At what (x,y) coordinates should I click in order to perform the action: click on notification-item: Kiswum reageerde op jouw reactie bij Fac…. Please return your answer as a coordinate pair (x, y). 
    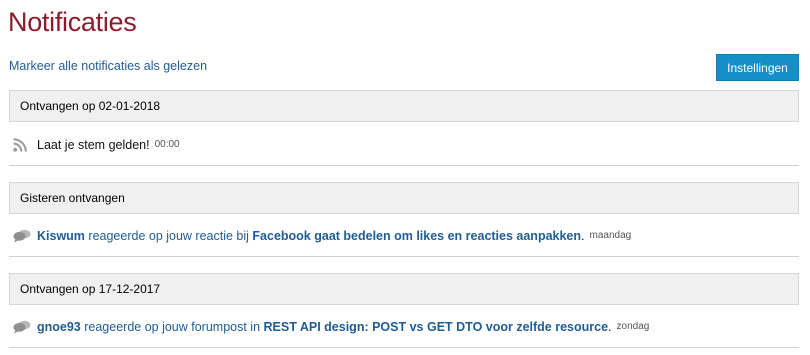
    Looking at the image, I should click on (404, 236).